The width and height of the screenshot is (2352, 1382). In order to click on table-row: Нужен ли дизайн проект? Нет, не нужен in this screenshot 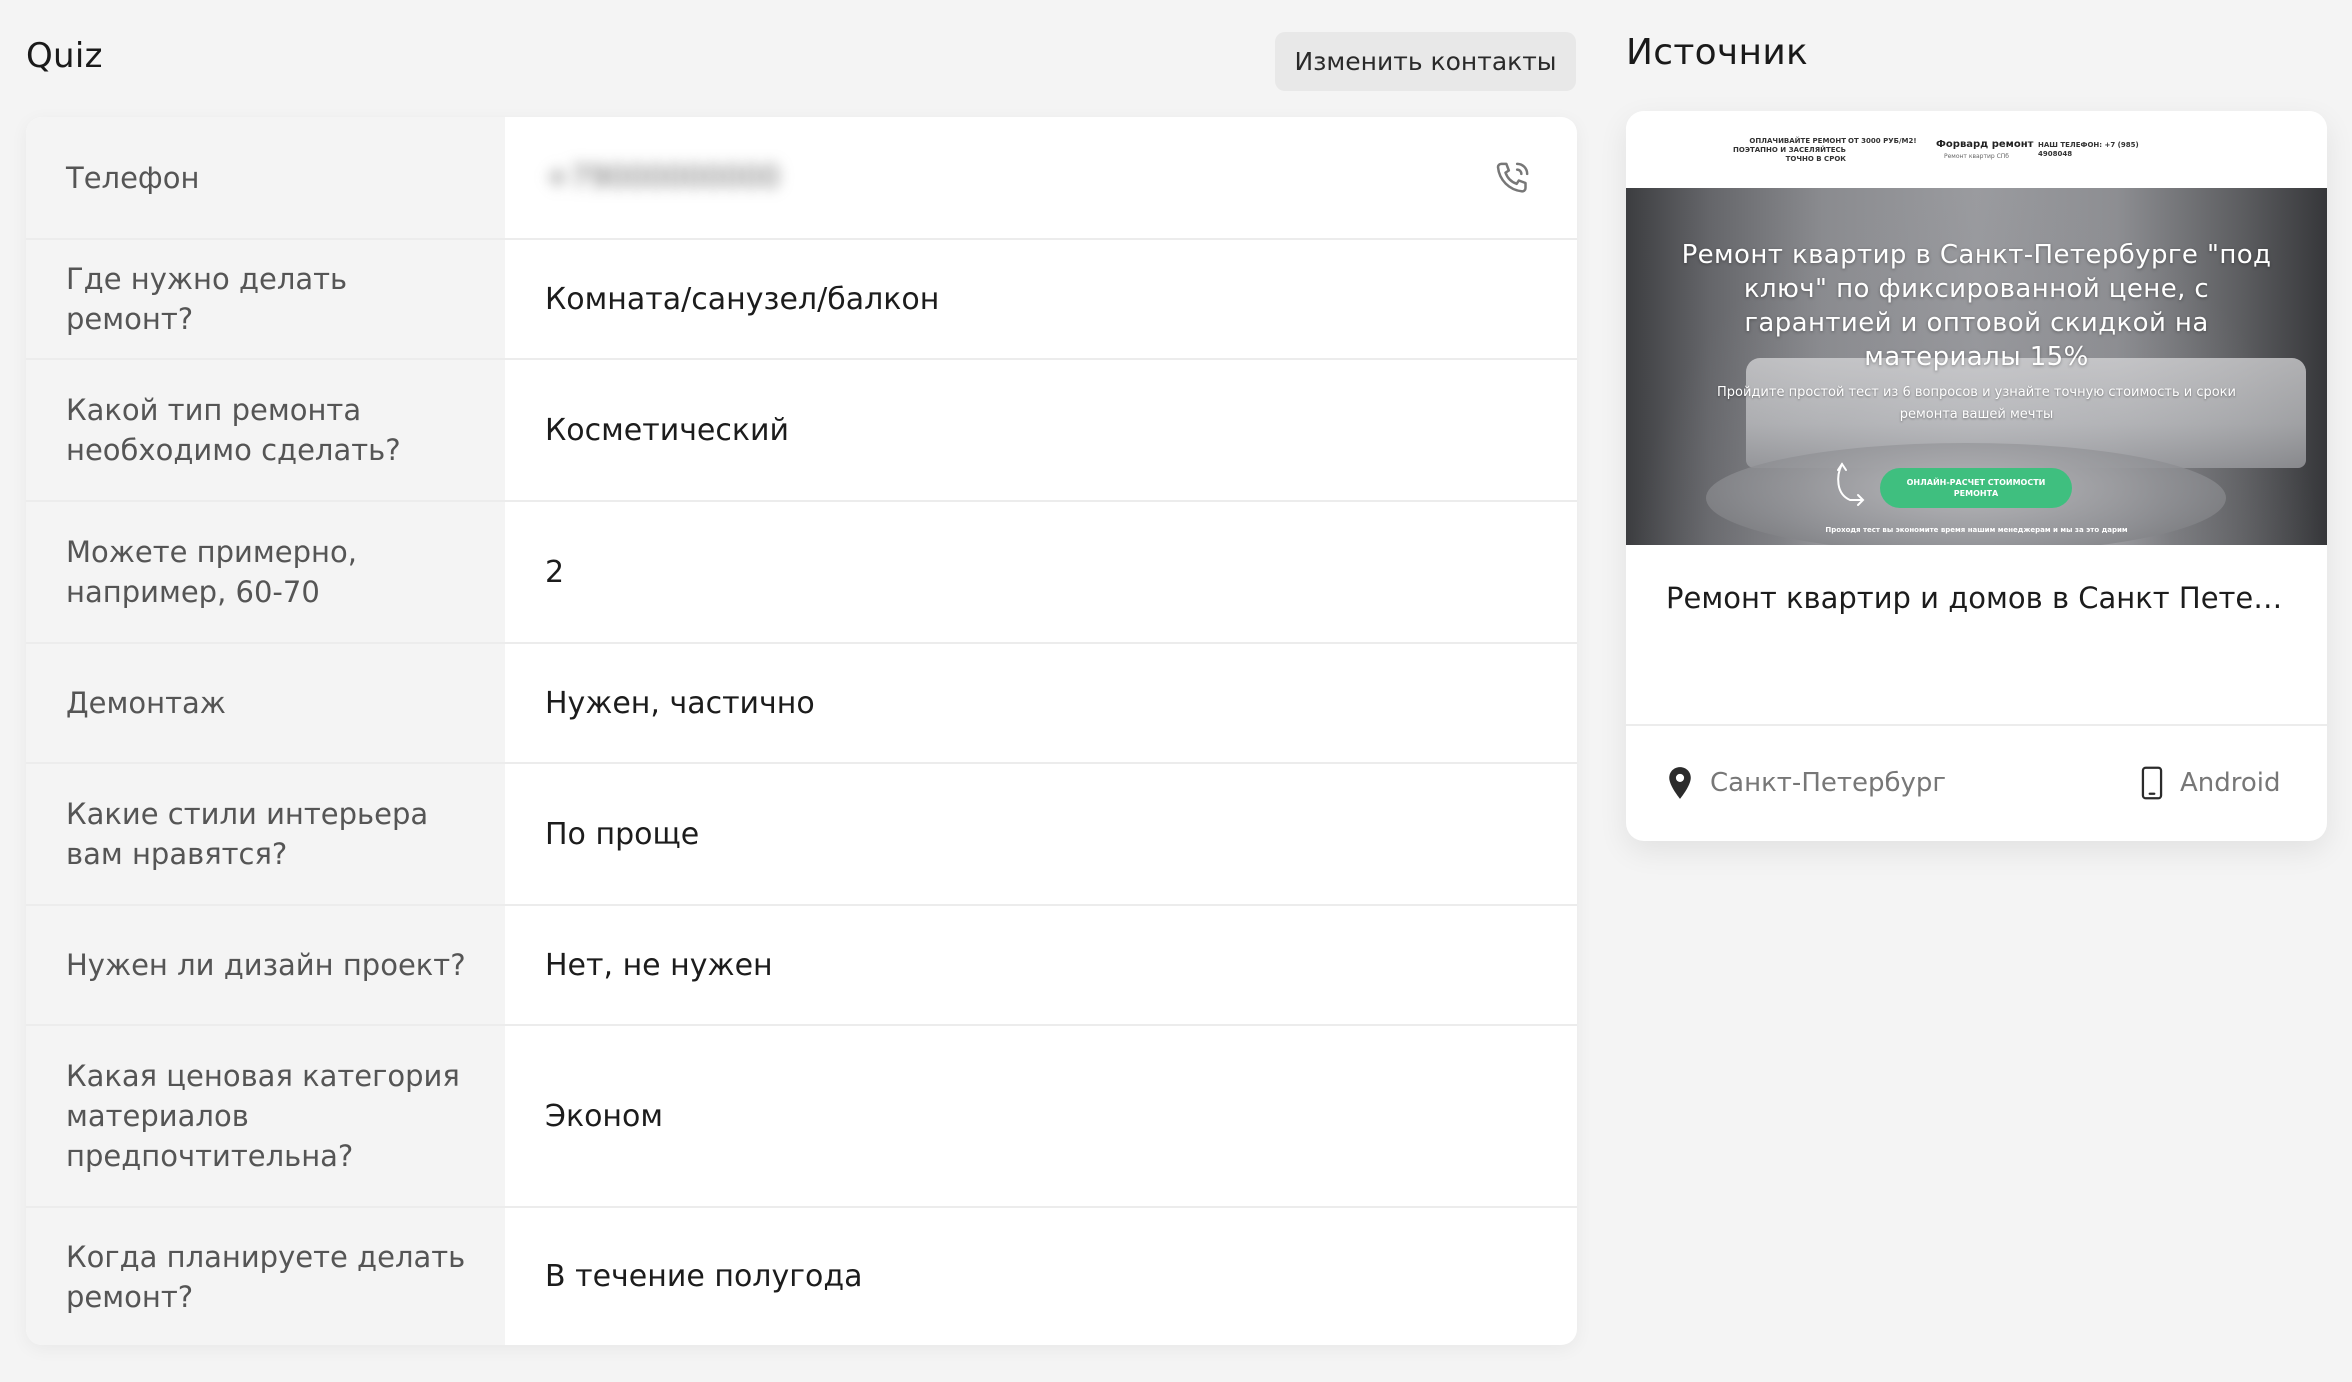, I will do `click(801, 964)`.